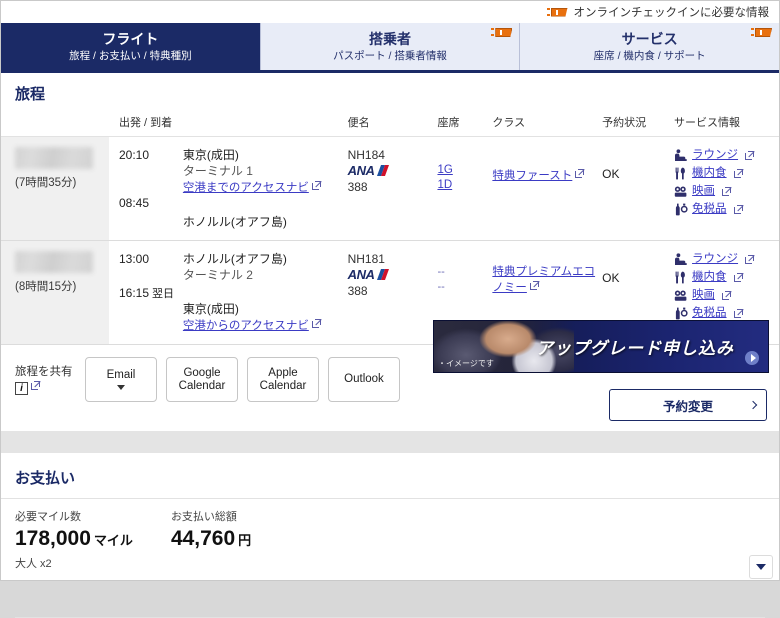 The height and width of the screenshot is (618, 780). What do you see at coordinates (121, 375) in the screenshot?
I see `share-email-label: Email` at bounding box center [121, 375].